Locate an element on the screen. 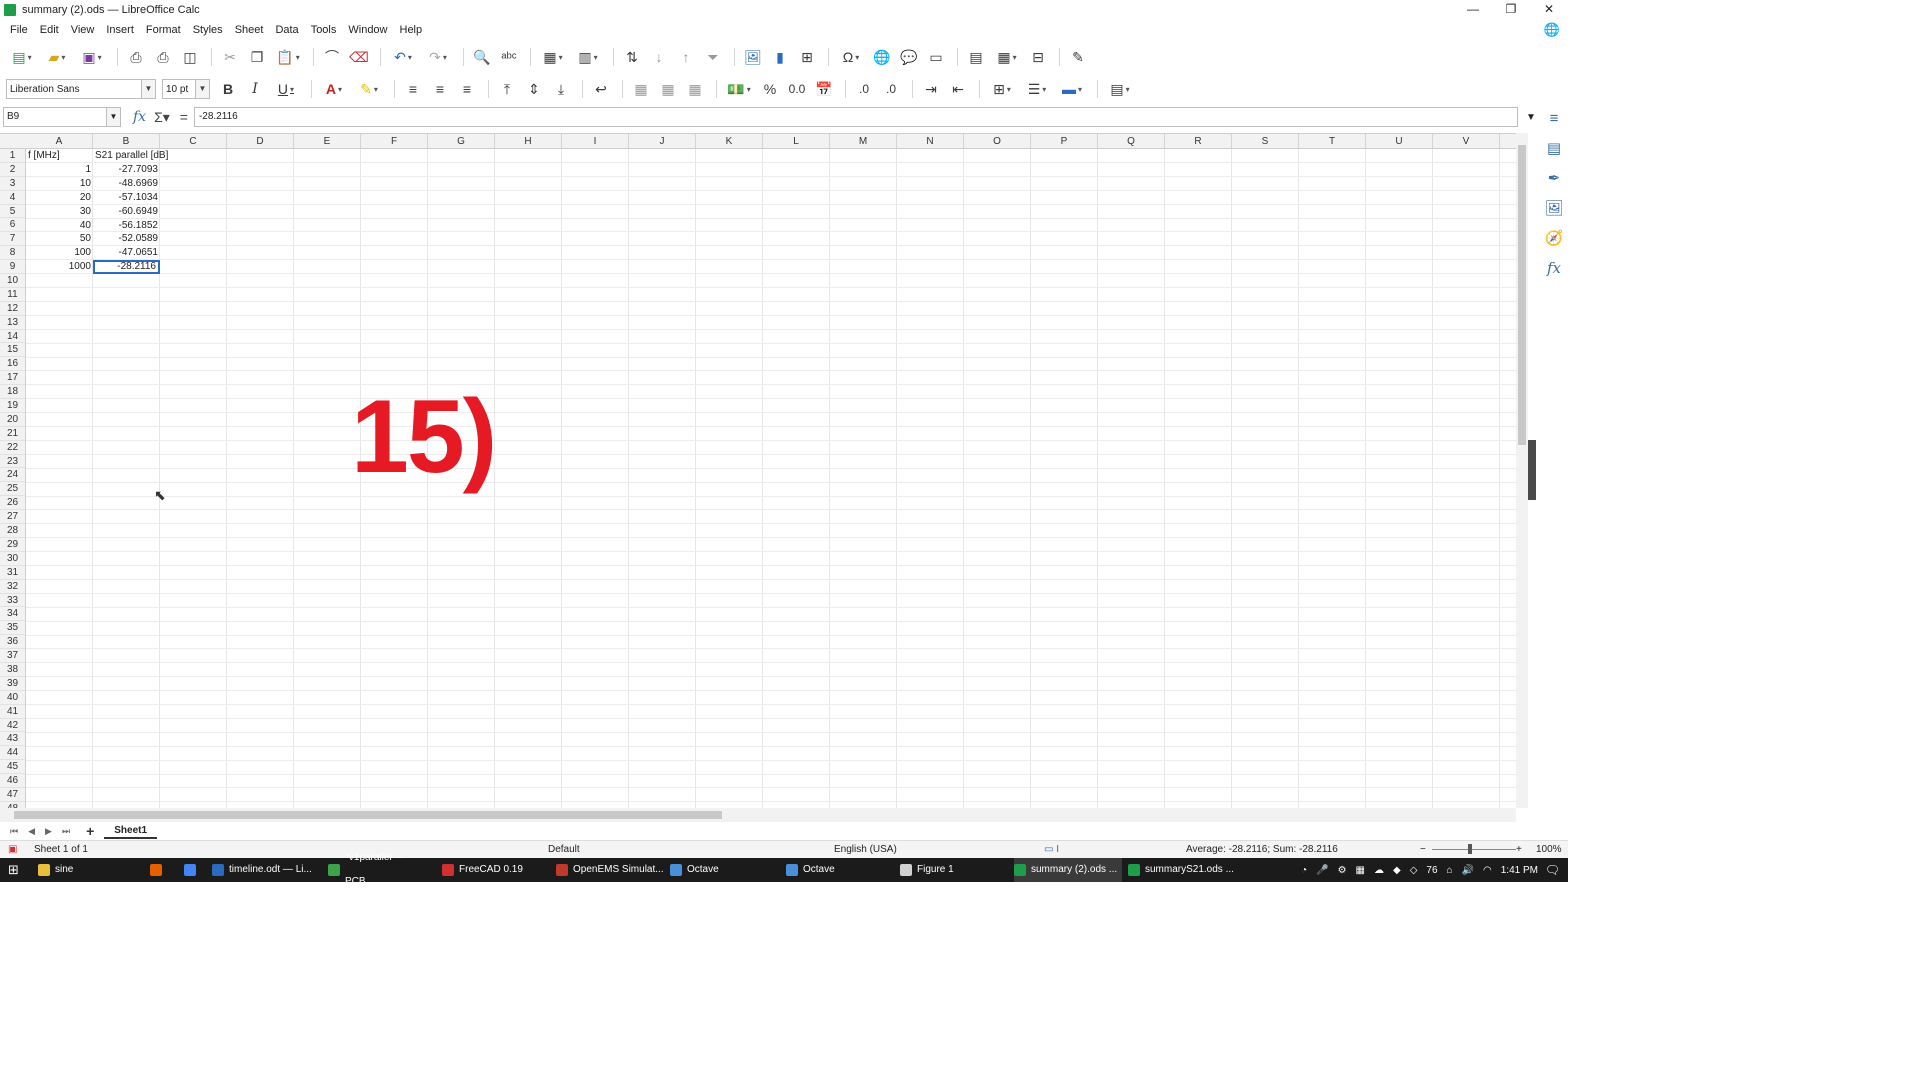 This screenshot has height=1080, width=1920. clock: 1:41 PM is located at coordinates (1519, 870).